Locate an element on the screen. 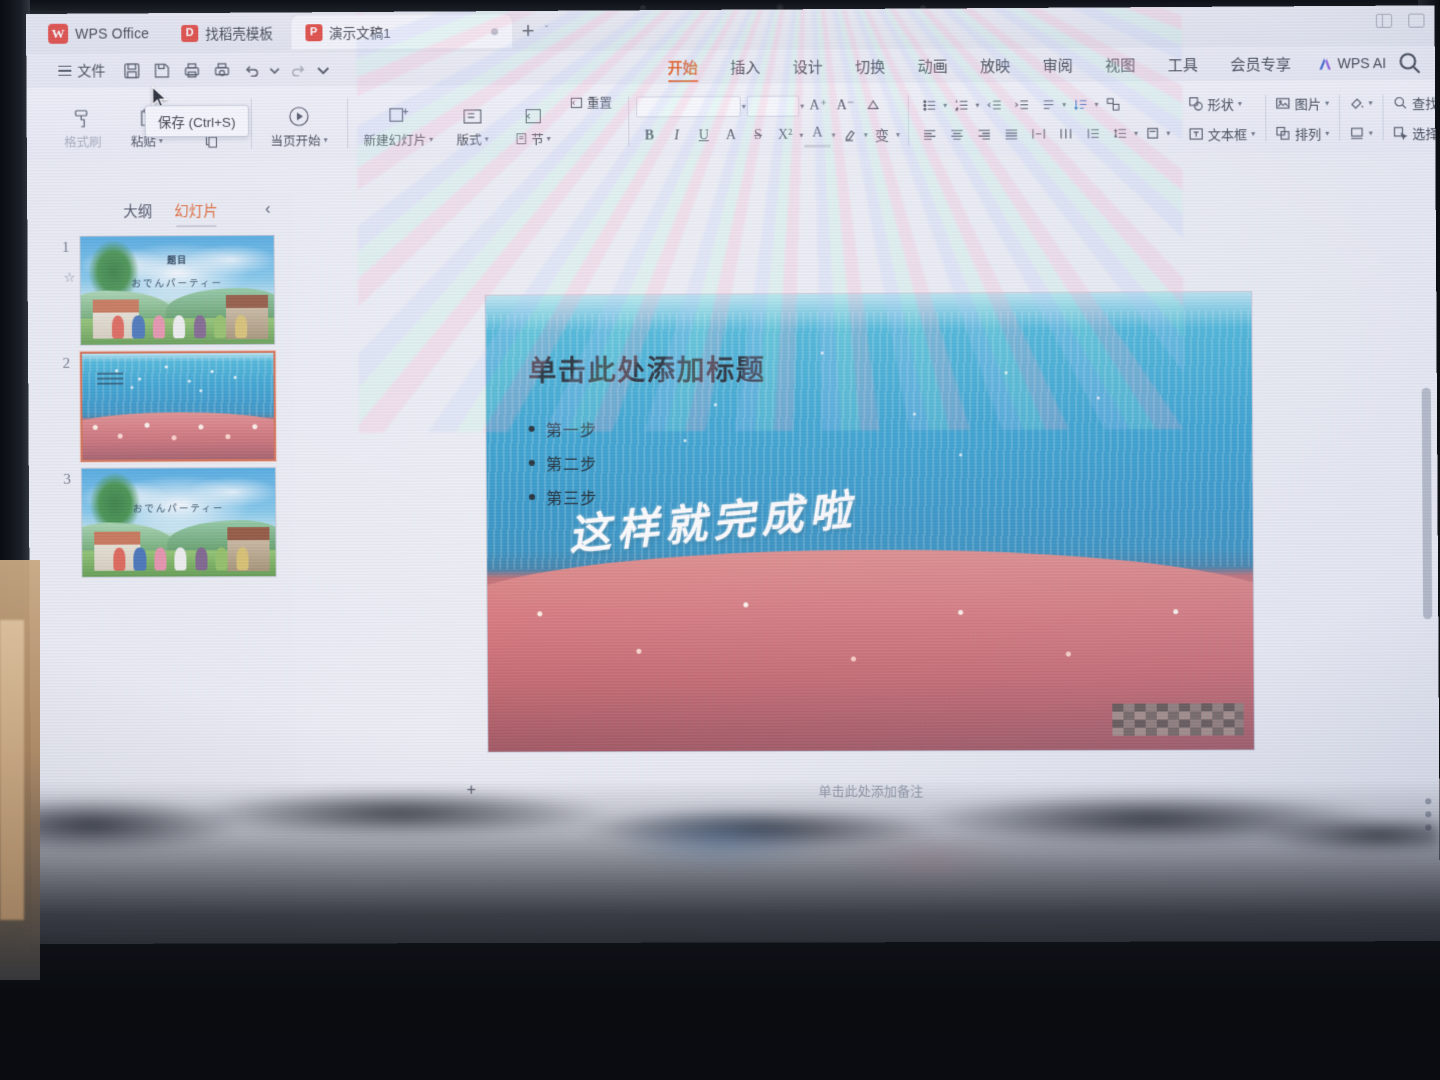 Image resolution: width=1440 pixels, height=1080 pixels. select-button: 选择 ▾ is located at coordinates (1416, 132).